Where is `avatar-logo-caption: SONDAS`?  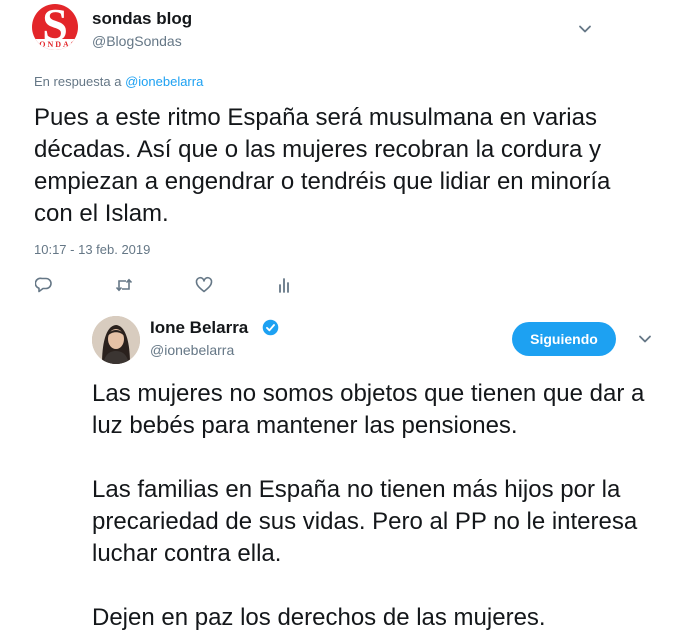
avatar-logo-caption: SONDAS is located at coordinates (55, 44).